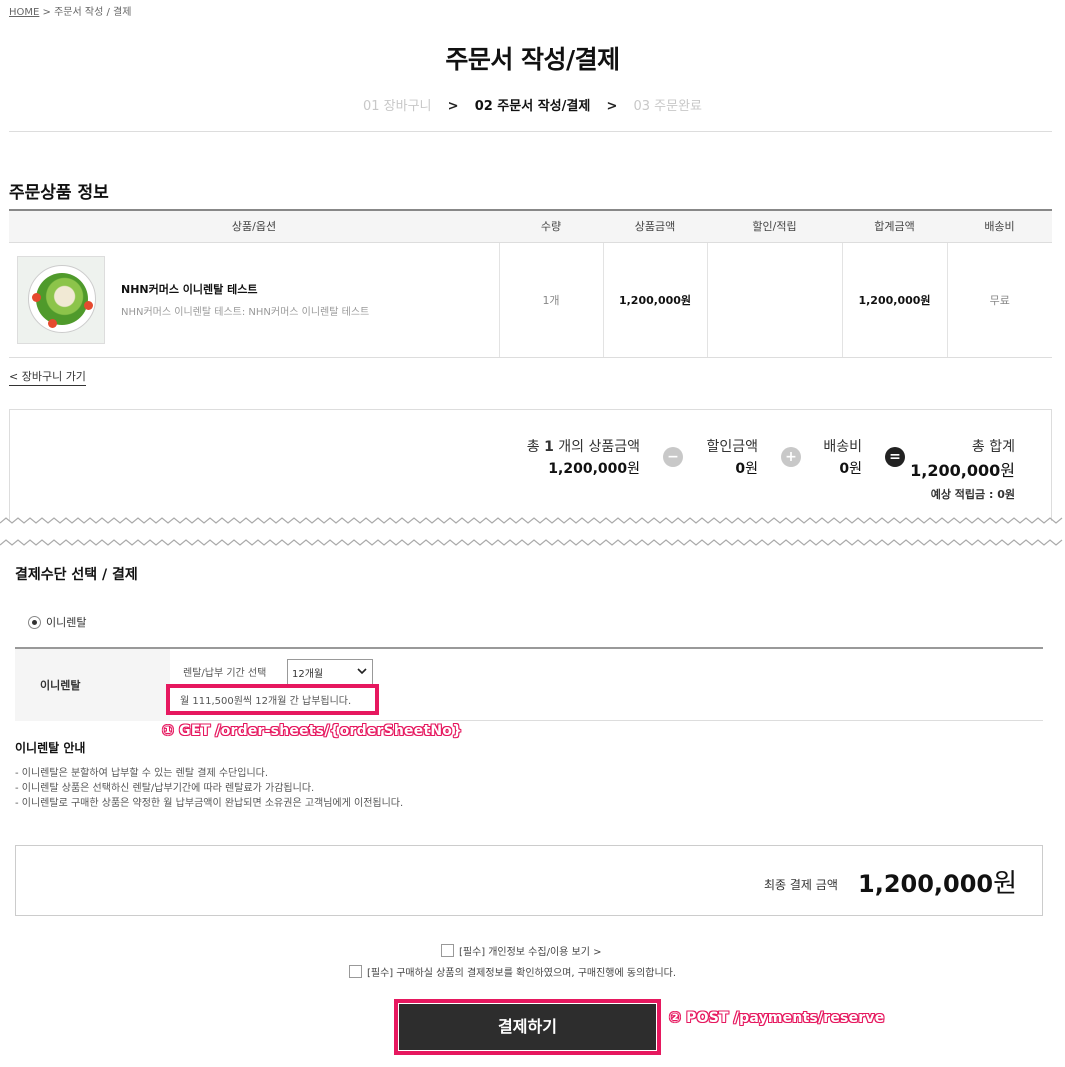 This screenshot has width=1065, height=1067. What do you see at coordinates (777, 1018) in the screenshot?
I see `api-annotation-post: ② POST /payments/reserve` at bounding box center [777, 1018].